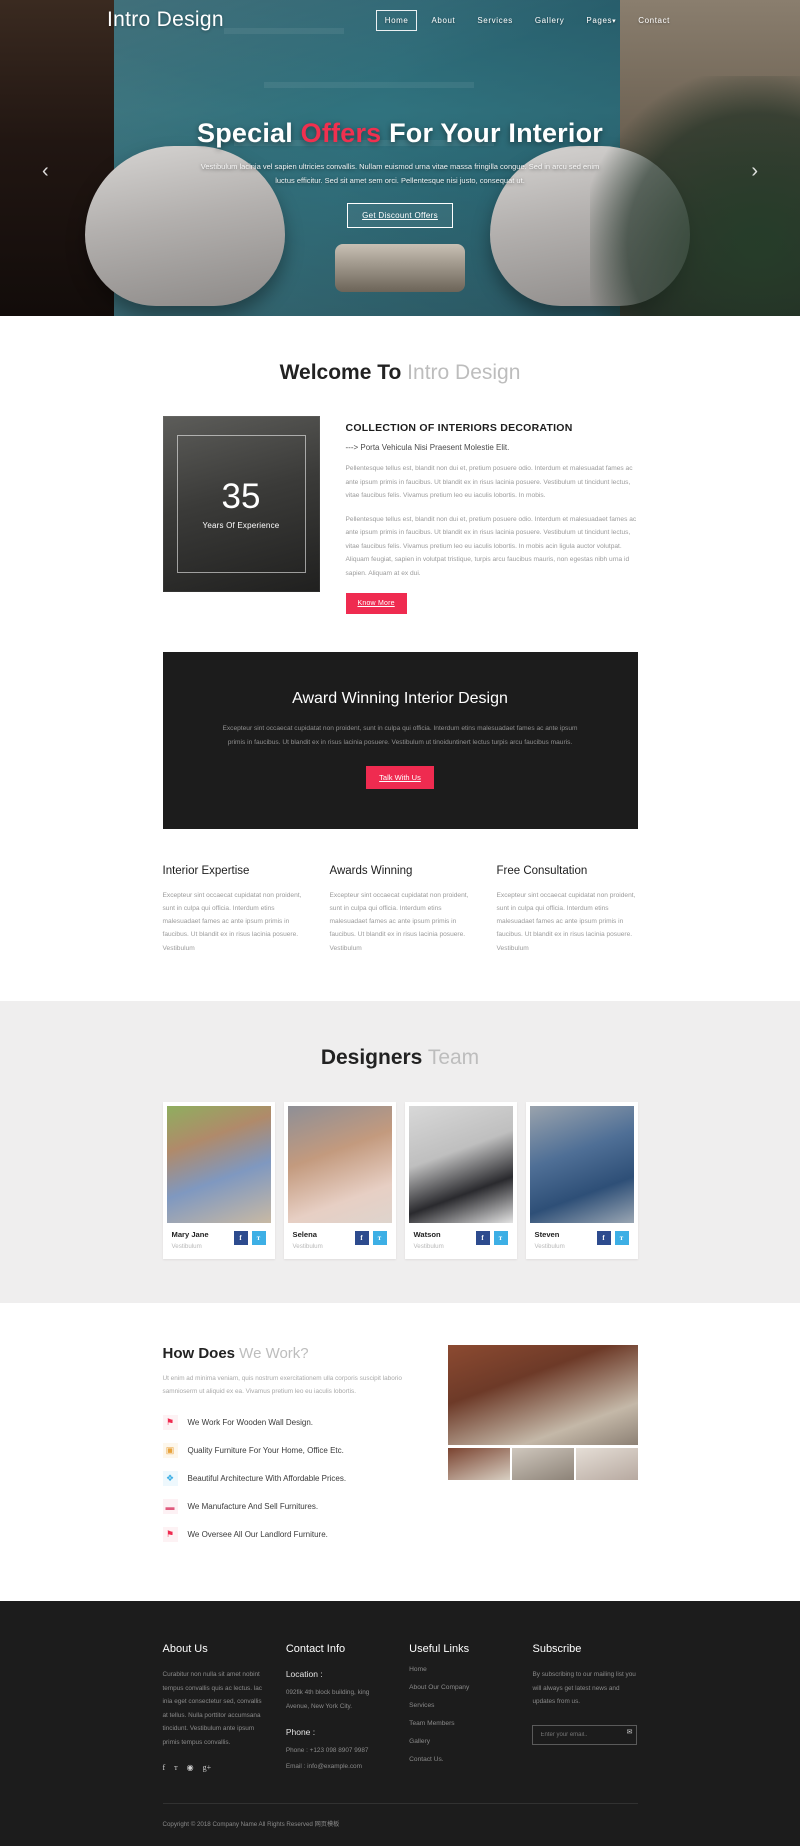  I want to click on get-discount-offers-button: Get Discount Offers, so click(400, 215).